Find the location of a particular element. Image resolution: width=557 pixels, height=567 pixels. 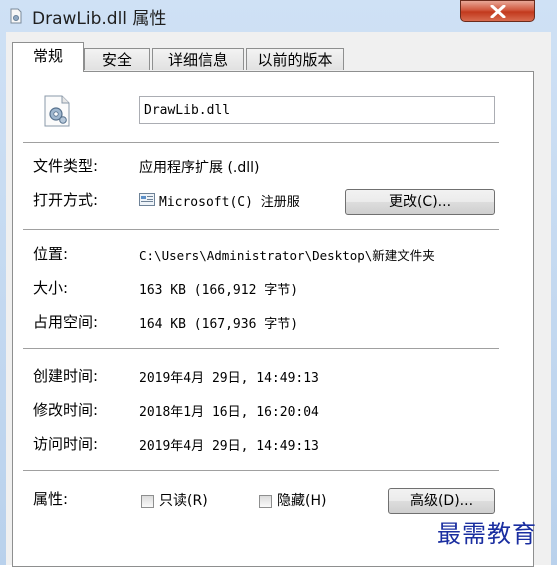

close-icon is located at coordinates (498, 11).